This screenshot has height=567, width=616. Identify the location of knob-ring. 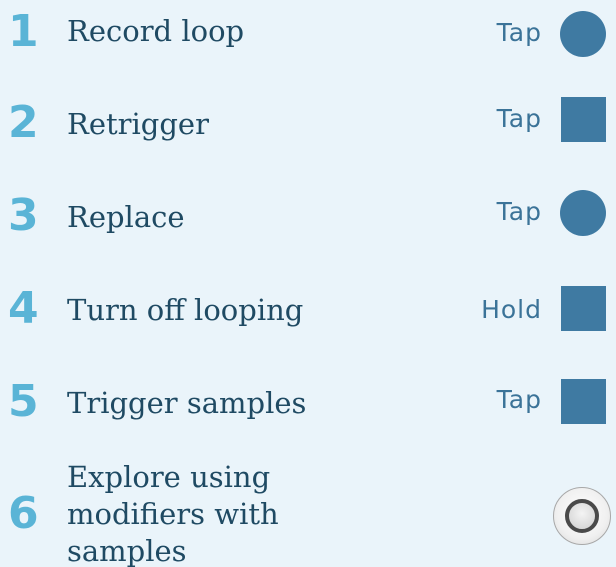
(582, 516).